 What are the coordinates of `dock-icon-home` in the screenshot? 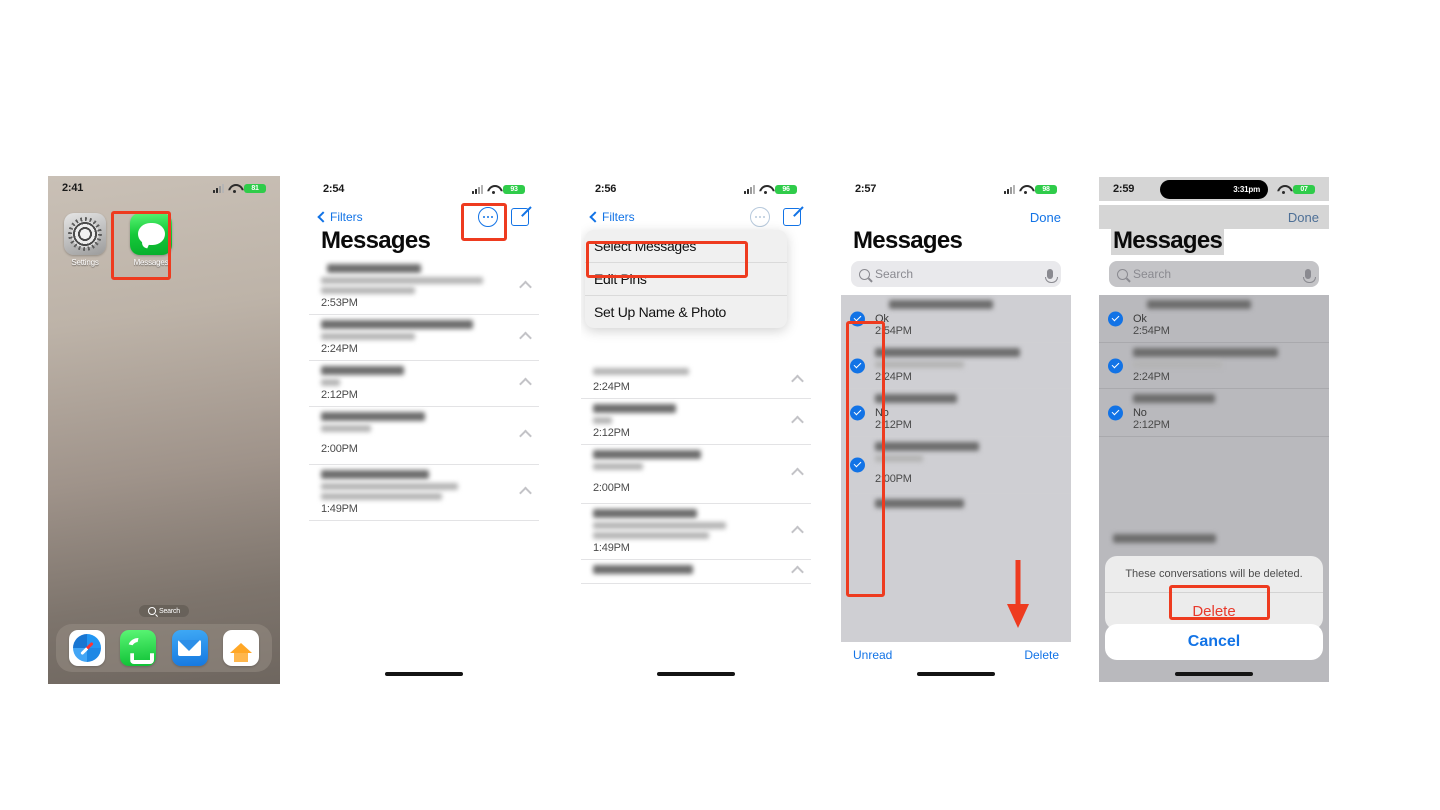 It's located at (241, 648).